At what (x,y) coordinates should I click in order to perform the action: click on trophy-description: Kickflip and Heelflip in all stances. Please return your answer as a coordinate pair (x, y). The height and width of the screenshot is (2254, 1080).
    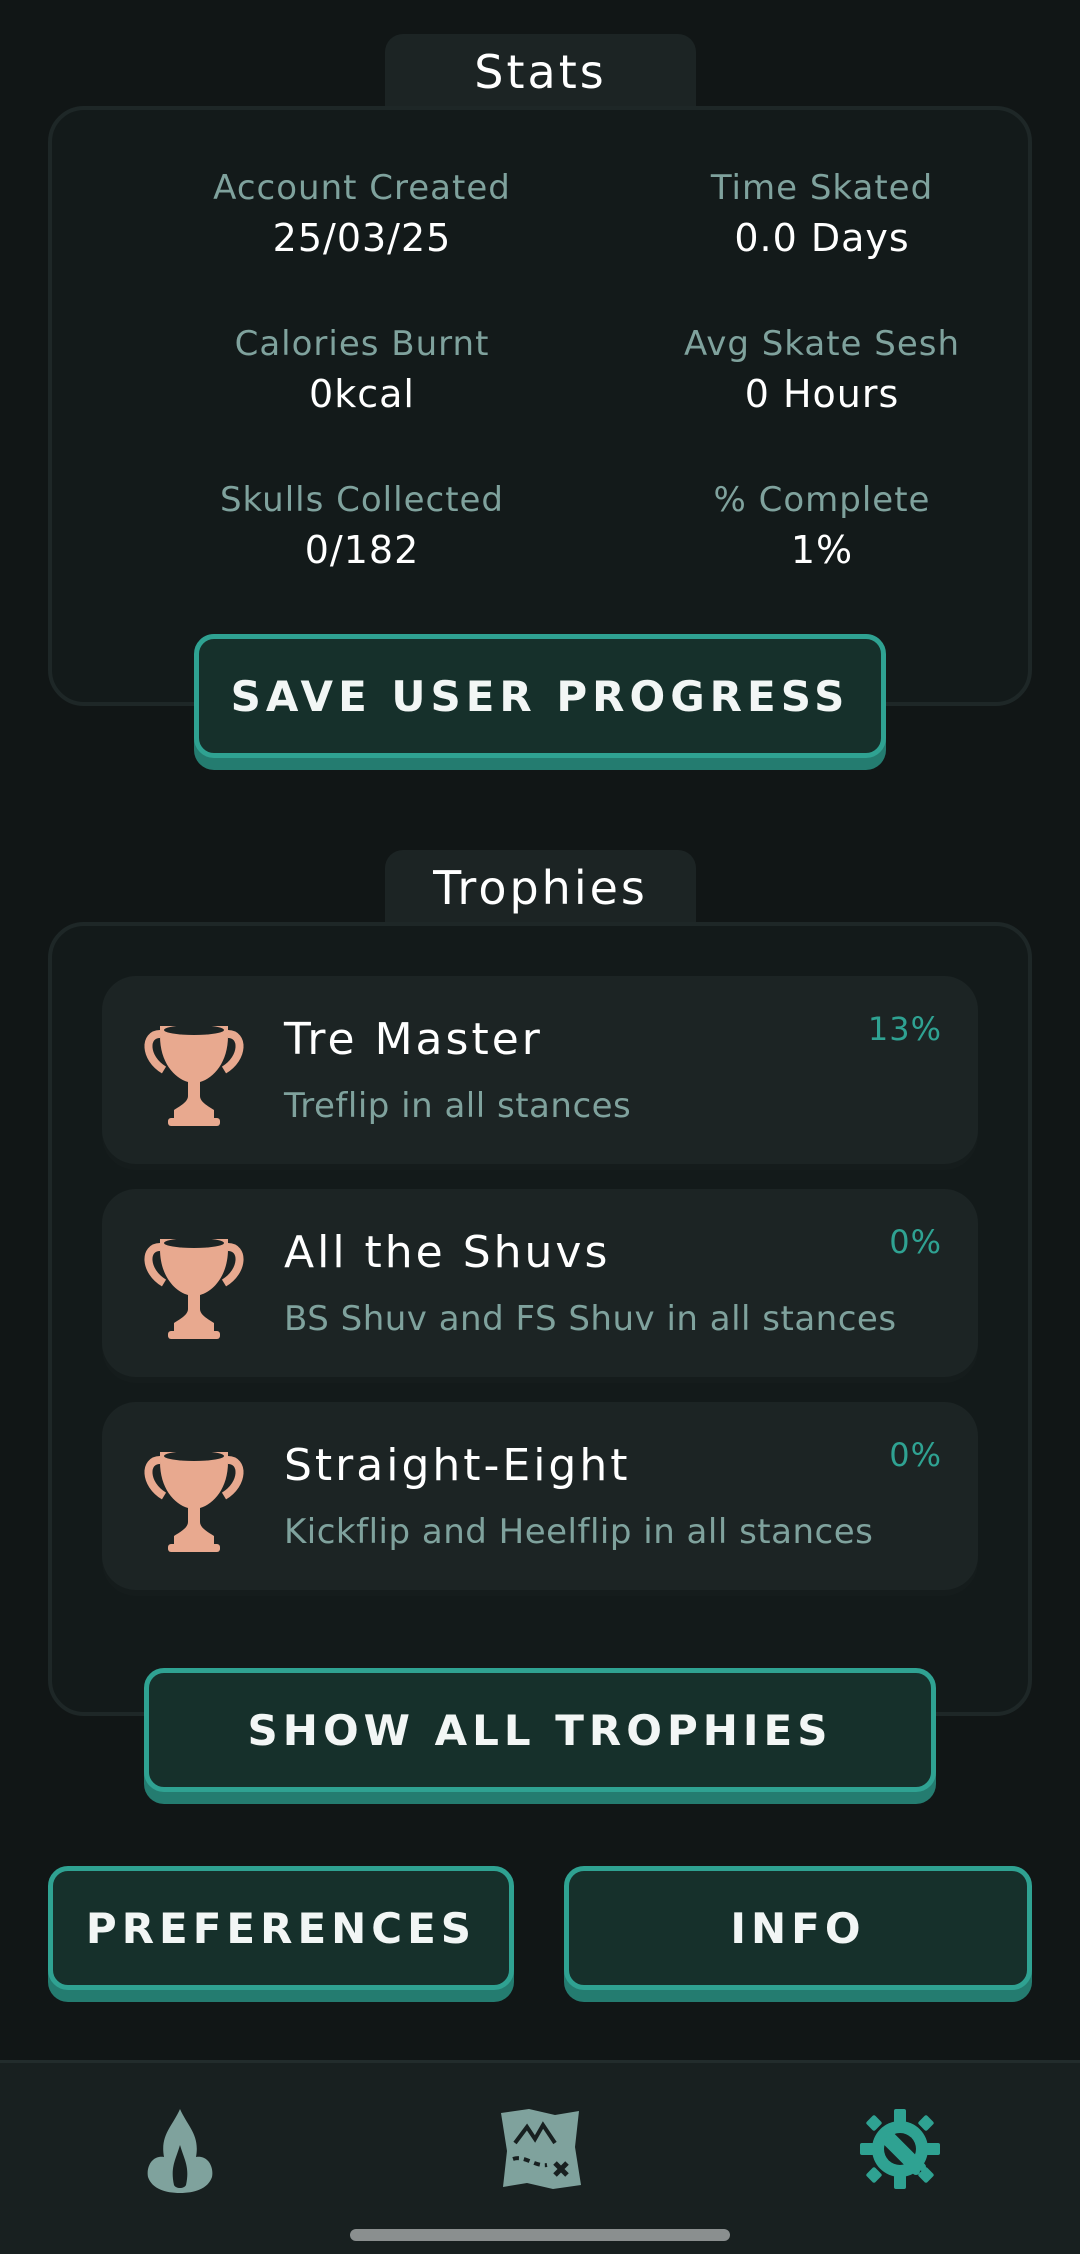
    Looking at the image, I should click on (579, 1532).